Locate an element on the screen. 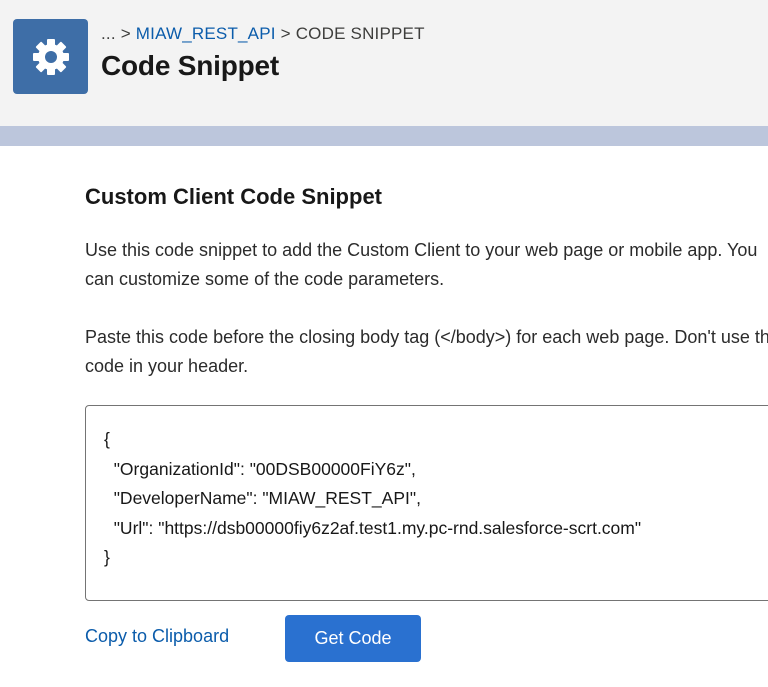 This screenshot has width=768, height=687. breadcrumb-current: CODE SNIPPET is located at coordinates (360, 33).